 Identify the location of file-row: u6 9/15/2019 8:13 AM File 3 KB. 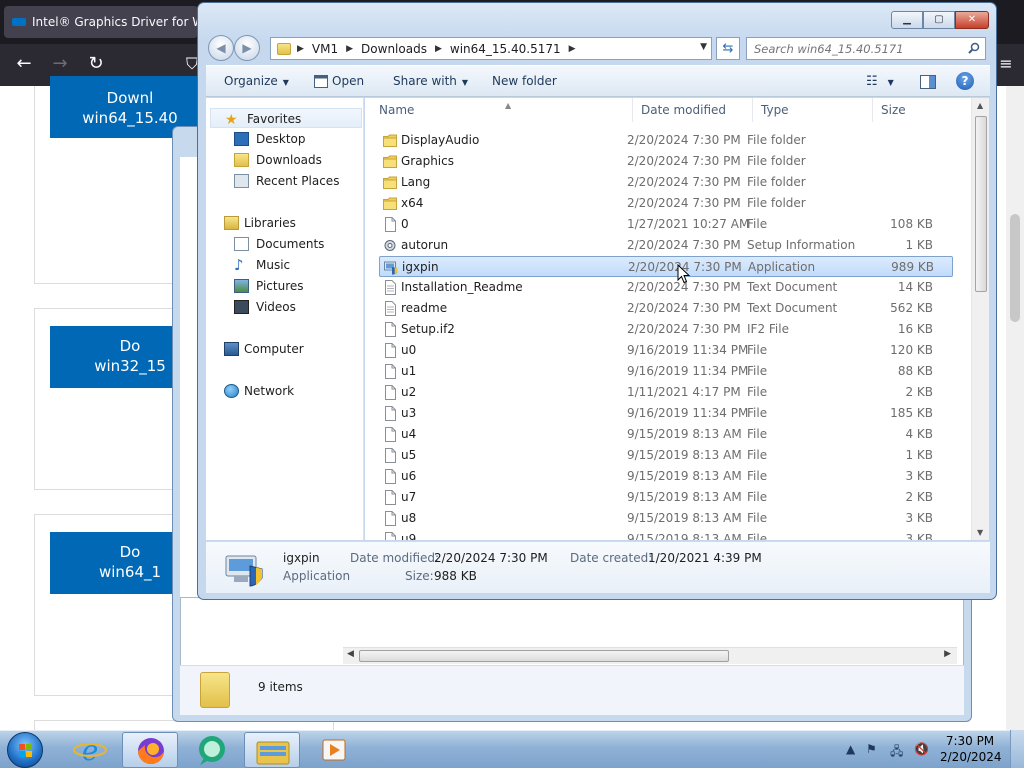
(666, 476).